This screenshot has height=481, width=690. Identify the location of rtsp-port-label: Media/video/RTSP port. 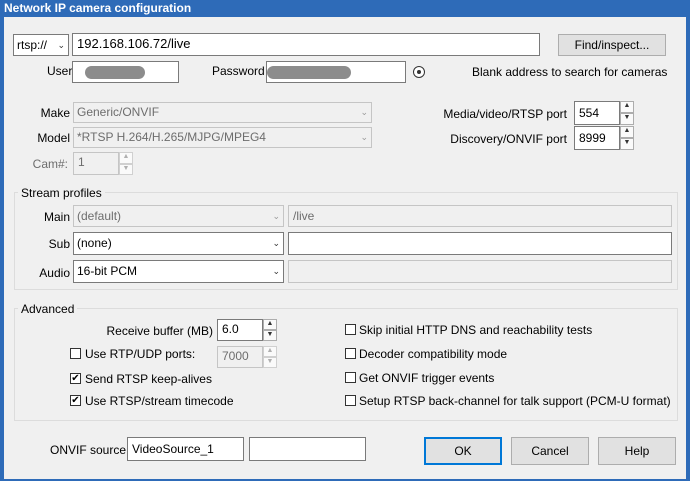
(505, 114).